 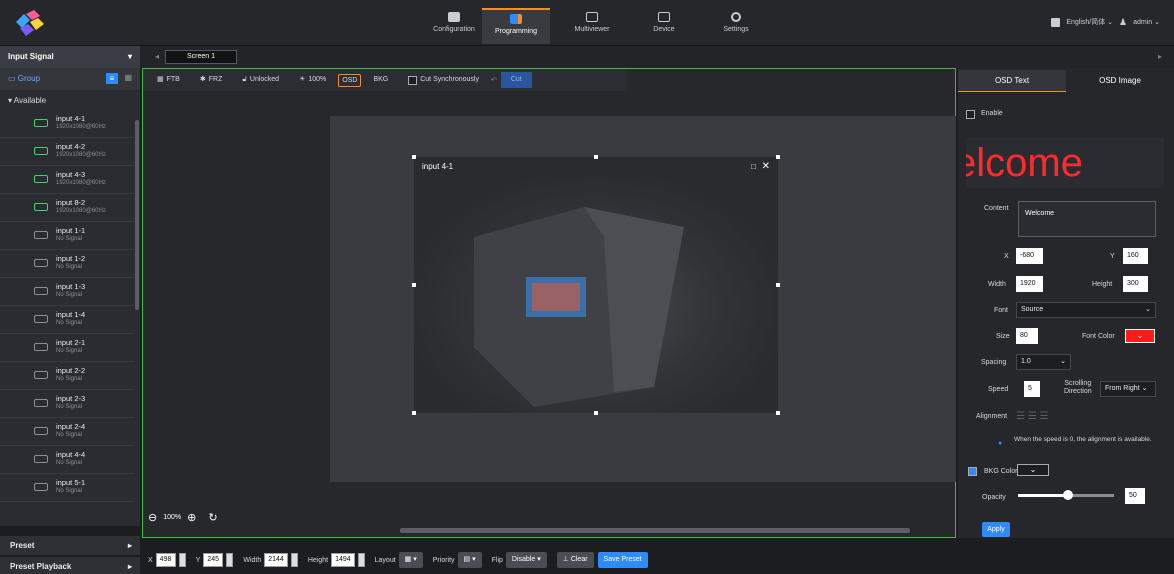 I want to click on maximize-icon: □, so click(x=753, y=166).